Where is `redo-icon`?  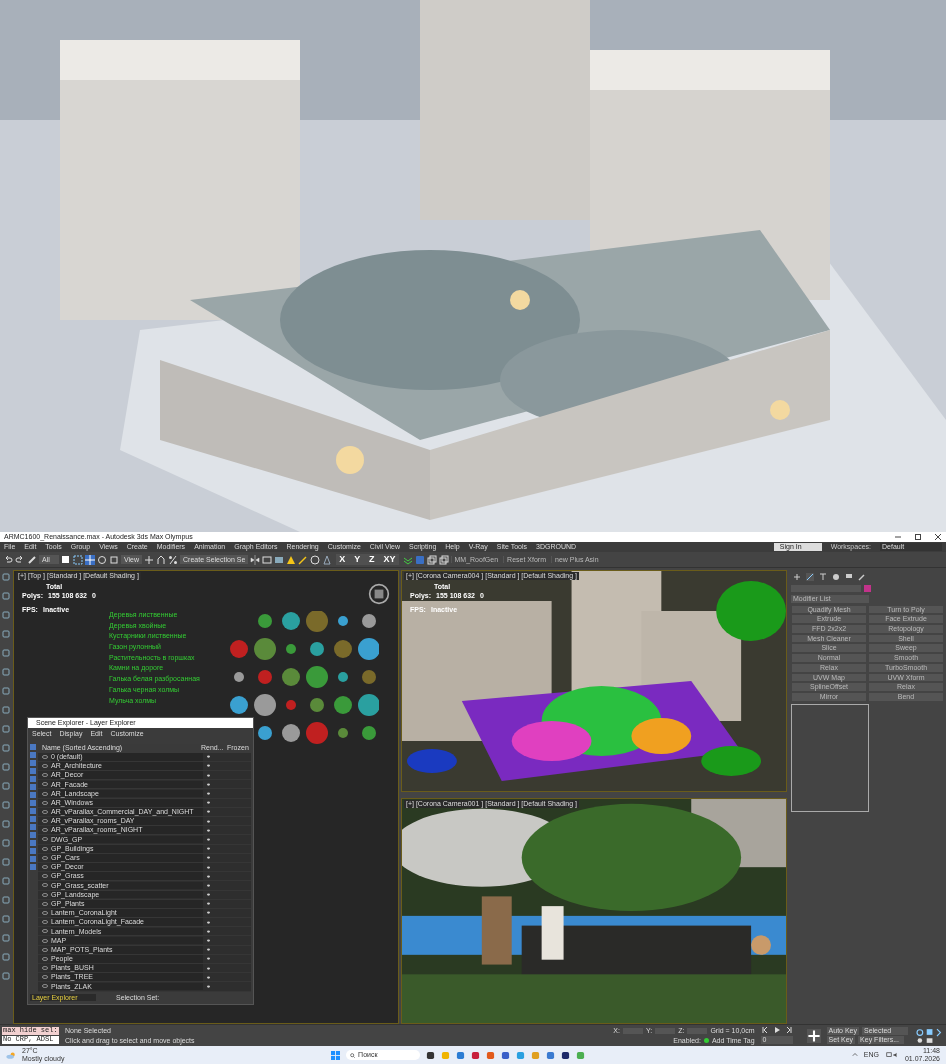 redo-icon is located at coordinates (20, 559).